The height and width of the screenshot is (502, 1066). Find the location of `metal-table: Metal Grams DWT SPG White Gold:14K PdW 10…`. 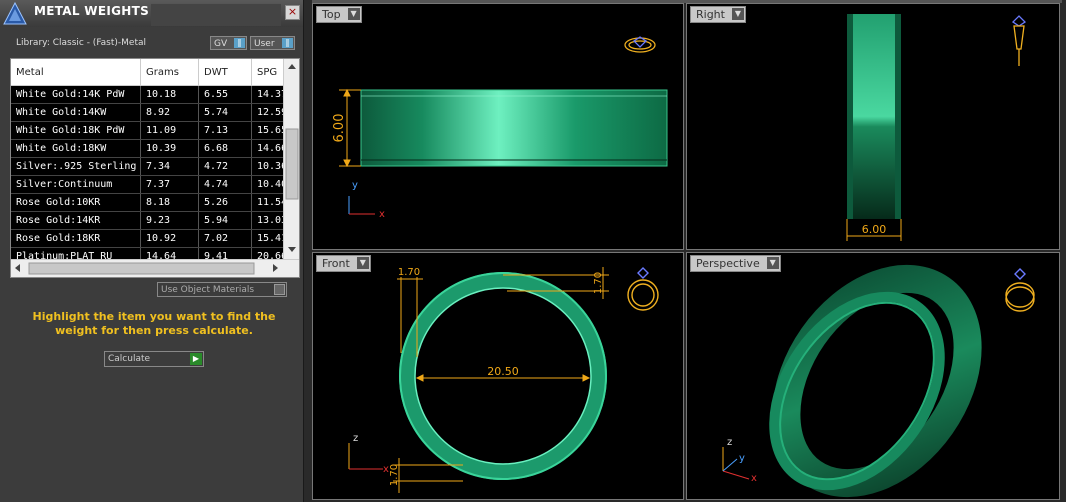

metal-table: Metal Grams DWT SPG White Gold:14K PdW 10… is located at coordinates (155, 168).